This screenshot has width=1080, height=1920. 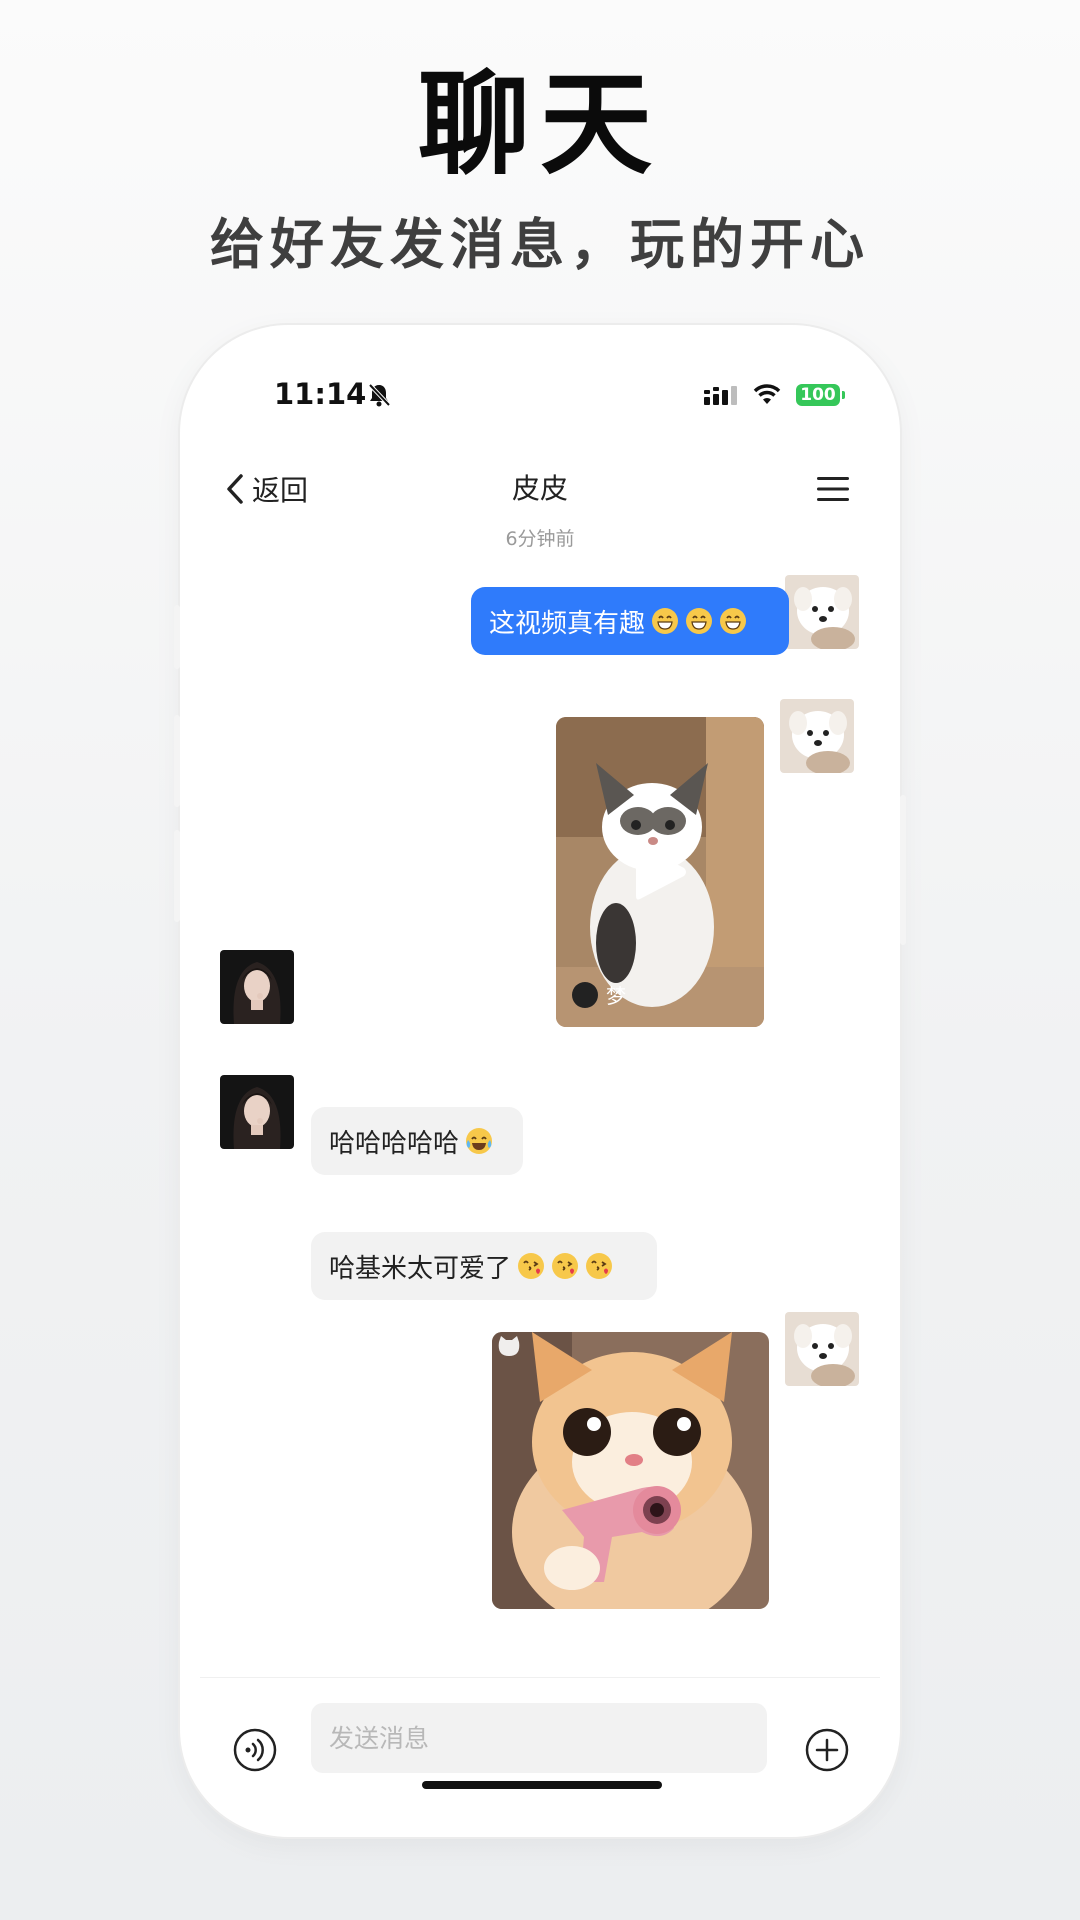 What do you see at coordinates (509, 1346) in the screenshot?
I see `cat-sticker-icon` at bounding box center [509, 1346].